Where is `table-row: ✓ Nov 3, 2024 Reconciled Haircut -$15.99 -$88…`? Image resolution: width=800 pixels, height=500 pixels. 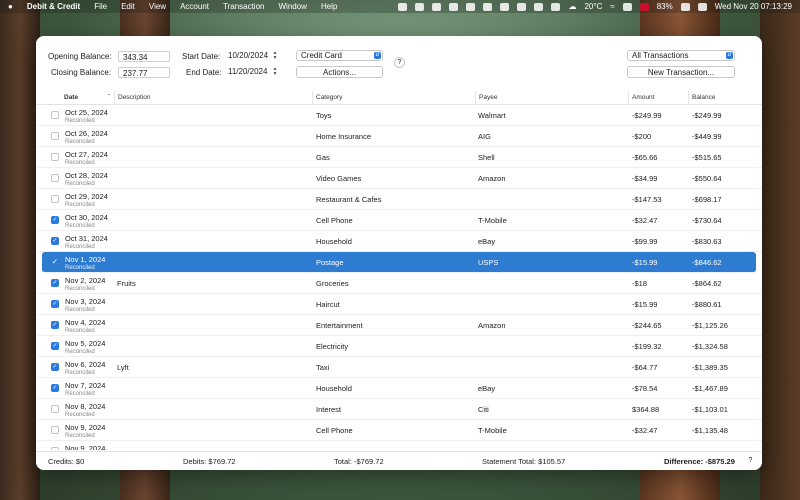 table-row: ✓ Nov 3, 2024 Reconciled Haircut -$15.99 -$88… is located at coordinates (399, 304).